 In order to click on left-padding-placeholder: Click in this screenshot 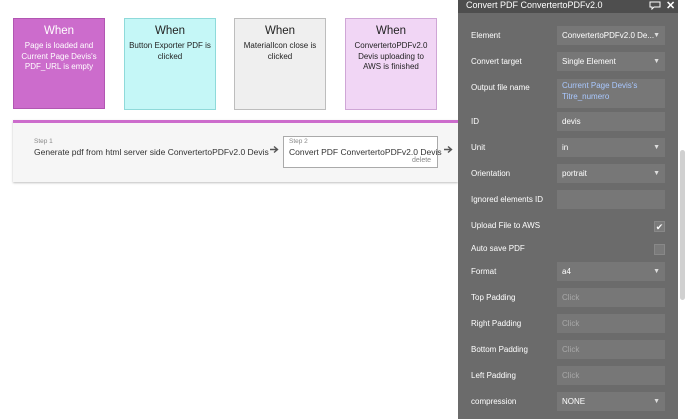, I will do `click(571, 375)`.